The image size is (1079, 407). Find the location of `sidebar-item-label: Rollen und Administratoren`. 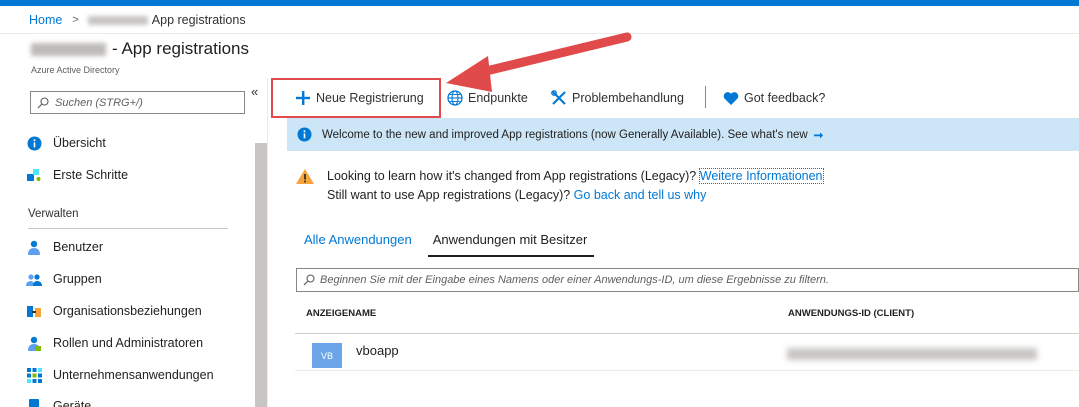

sidebar-item-label: Rollen und Administratoren is located at coordinates (128, 343).